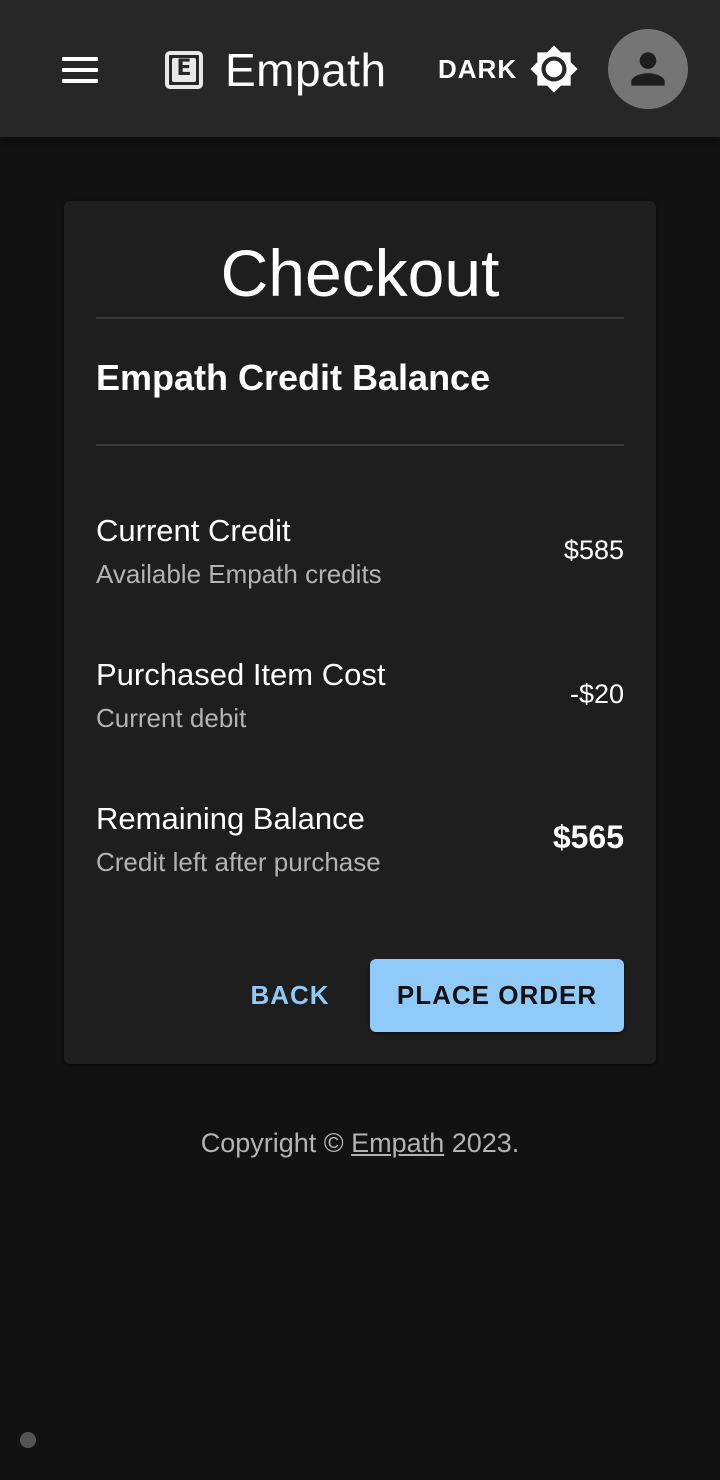  Describe the element at coordinates (276, 1143) in the screenshot. I see `copyright-prefix: Copyright ©` at that location.